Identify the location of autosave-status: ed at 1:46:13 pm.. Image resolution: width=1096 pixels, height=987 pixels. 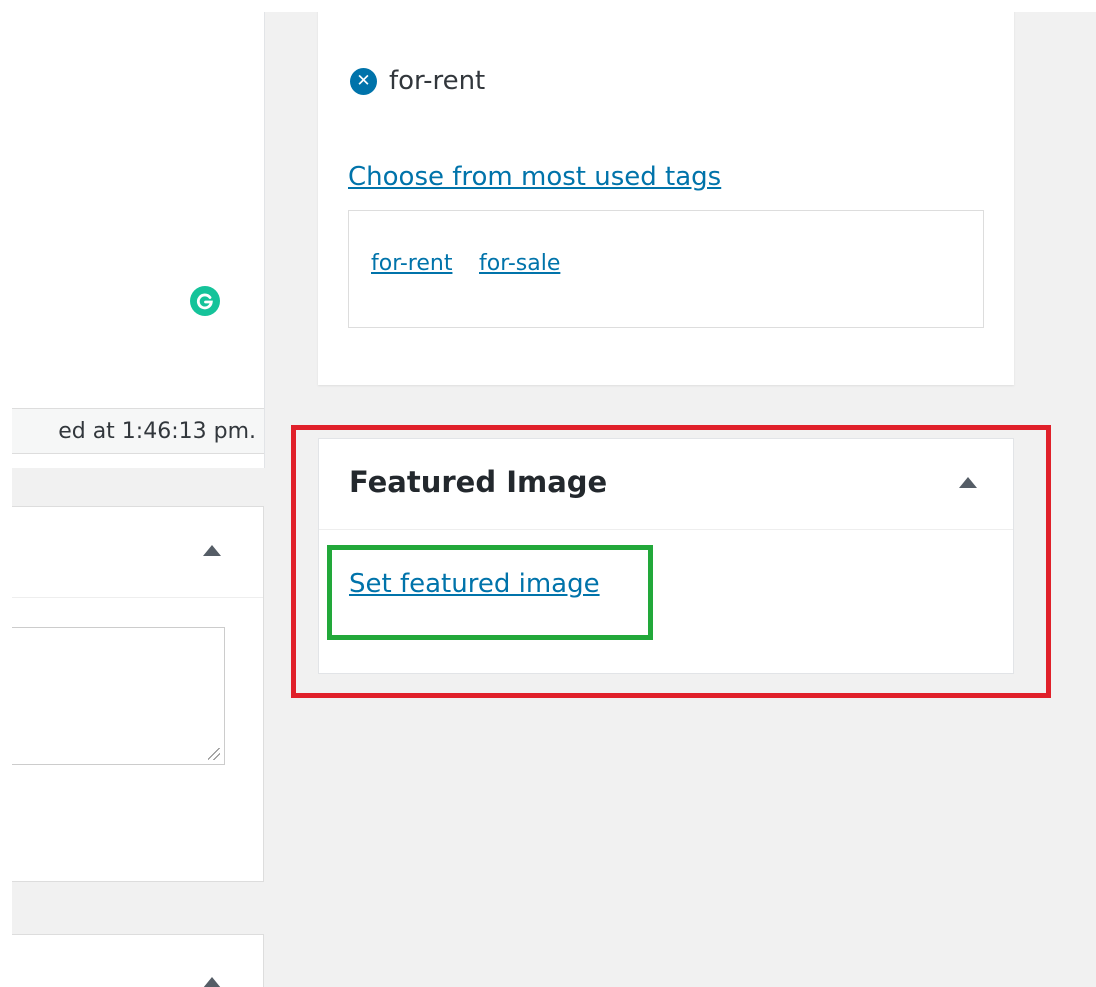
(138, 431).